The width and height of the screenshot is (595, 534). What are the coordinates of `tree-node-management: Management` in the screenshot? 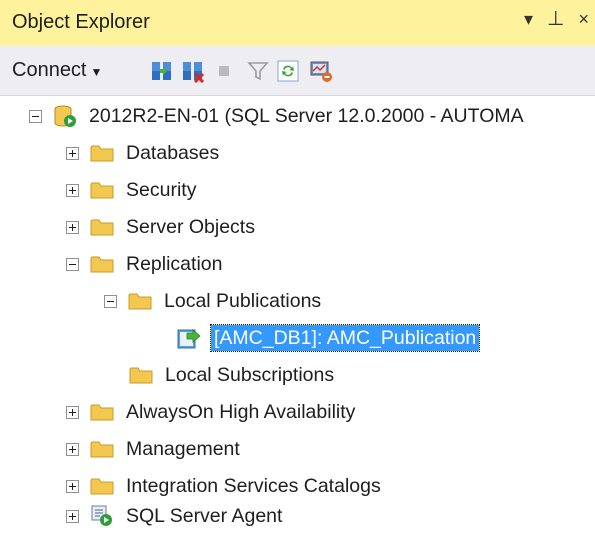 It's located at (154, 449).